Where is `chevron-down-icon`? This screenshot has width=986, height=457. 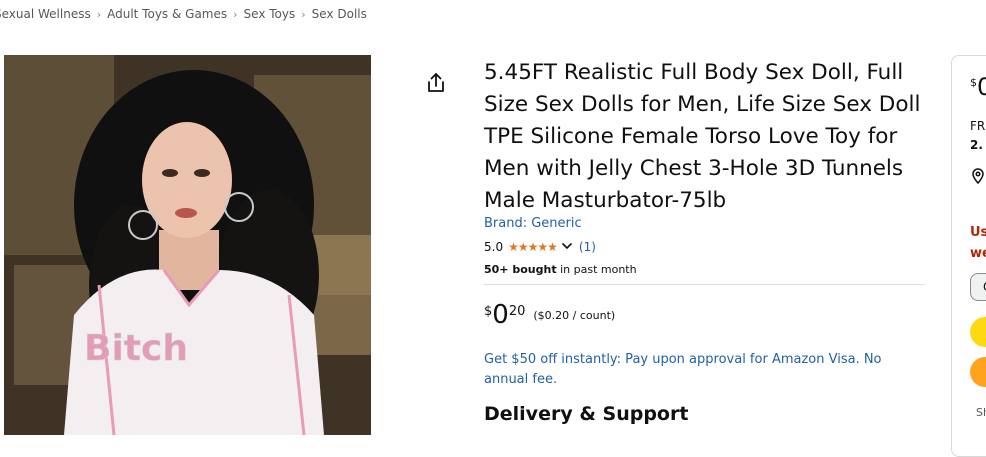
chevron-down-icon is located at coordinates (567, 247).